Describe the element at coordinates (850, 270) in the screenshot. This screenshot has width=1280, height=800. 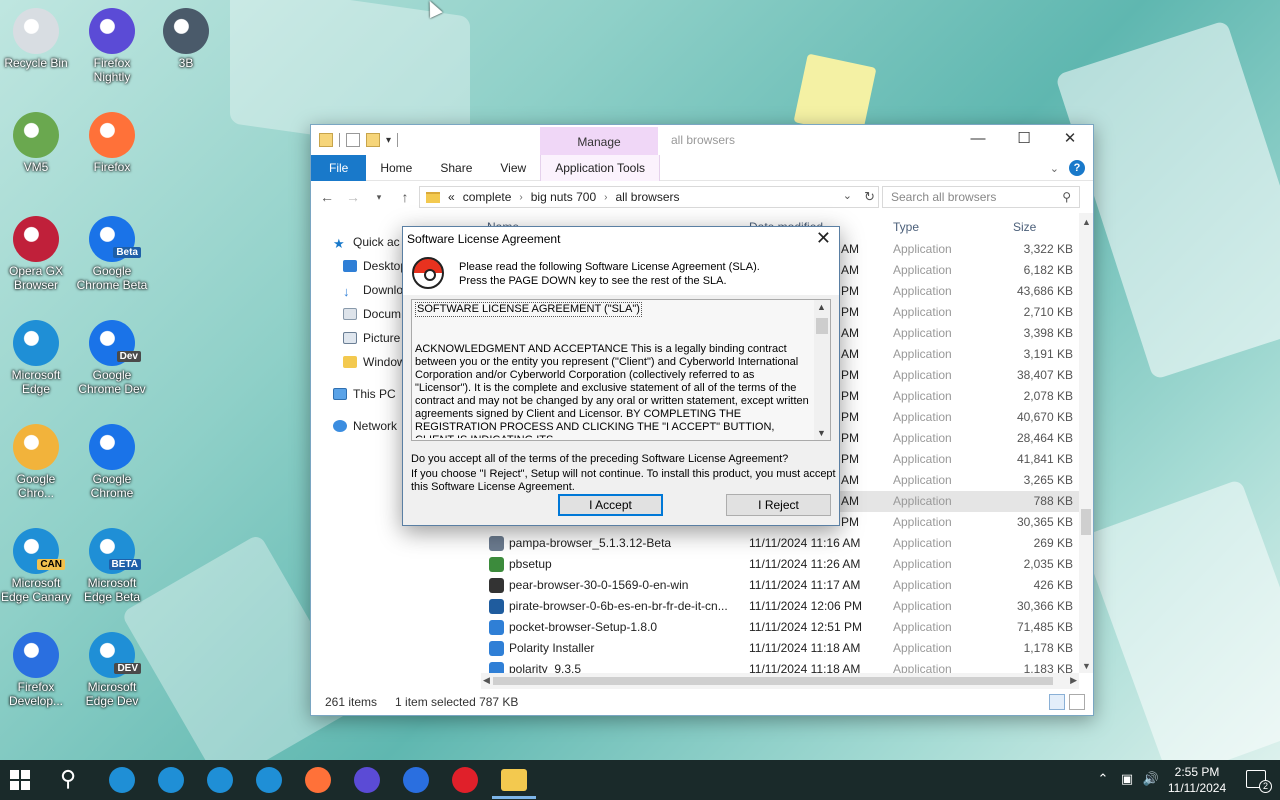
I see `file-date: AM` at that location.